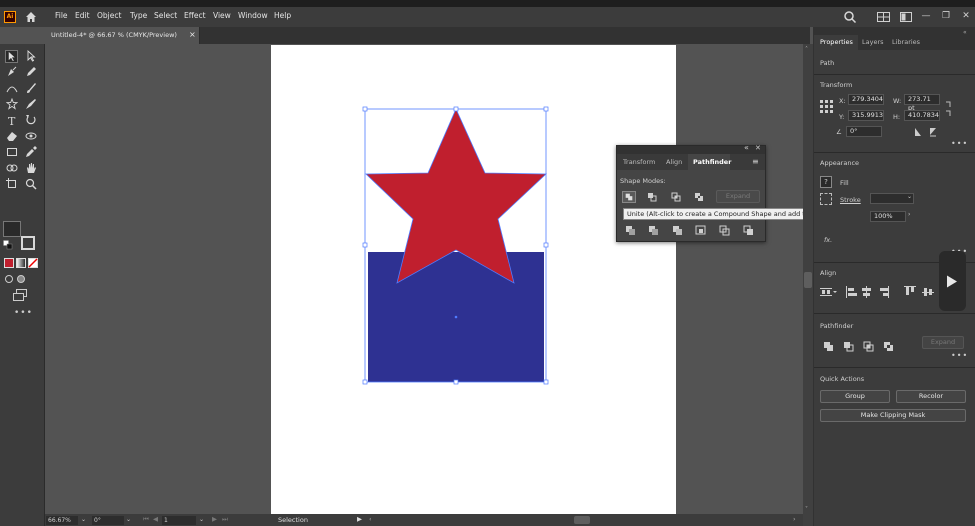 The image size is (975, 526). I want to click on tab-layers: Layers, so click(873, 42).